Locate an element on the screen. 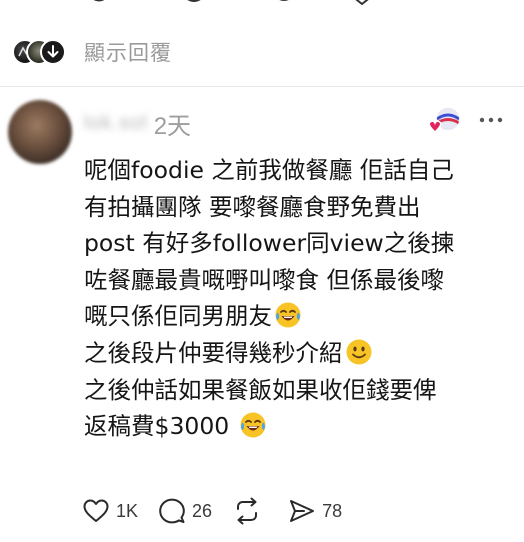 This screenshot has height=542, width=524. comment-line: 呢個foodie 之前我做餐廳 佢話自己 is located at coordinates (269, 170).